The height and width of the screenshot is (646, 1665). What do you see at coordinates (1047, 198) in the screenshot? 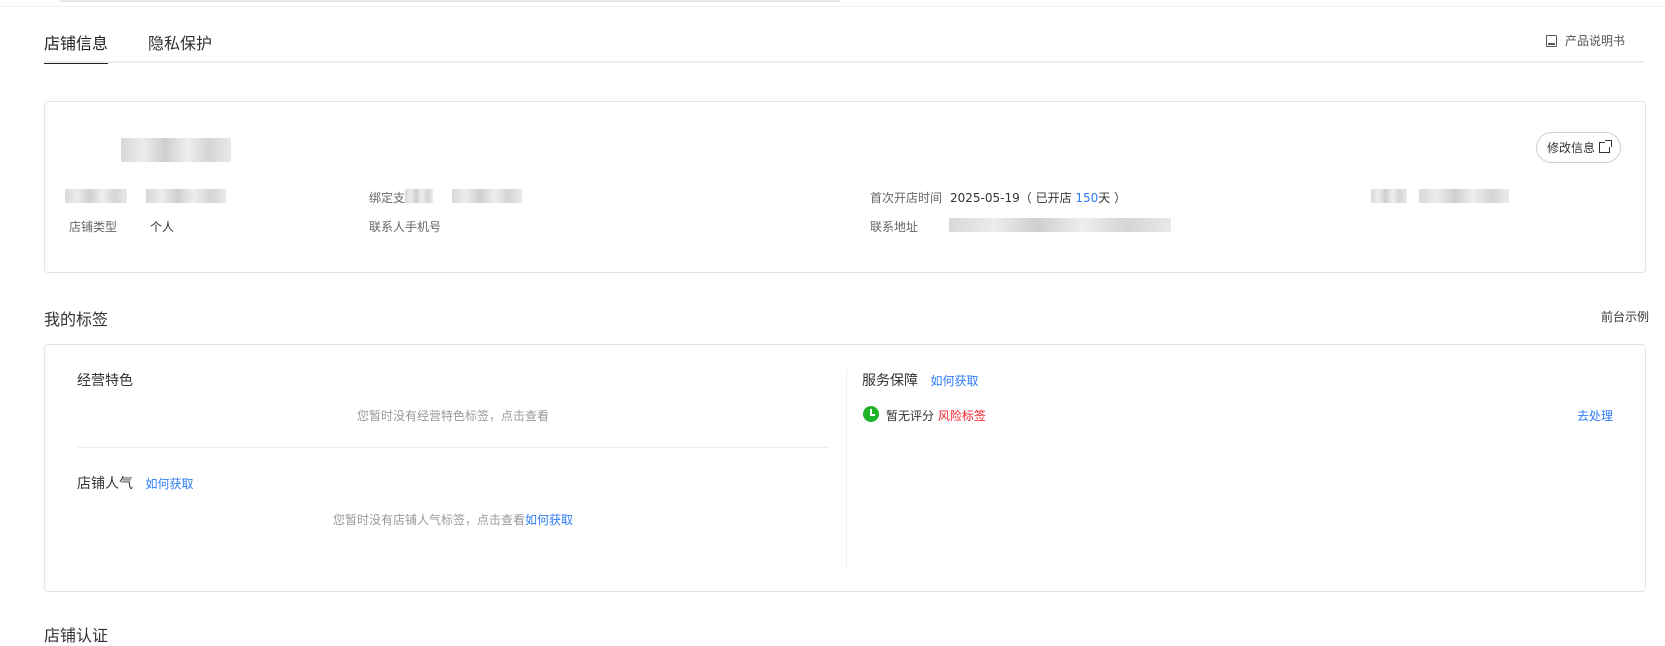
I see `open-prefix: （ 已开店` at bounding box center [1047, 198].